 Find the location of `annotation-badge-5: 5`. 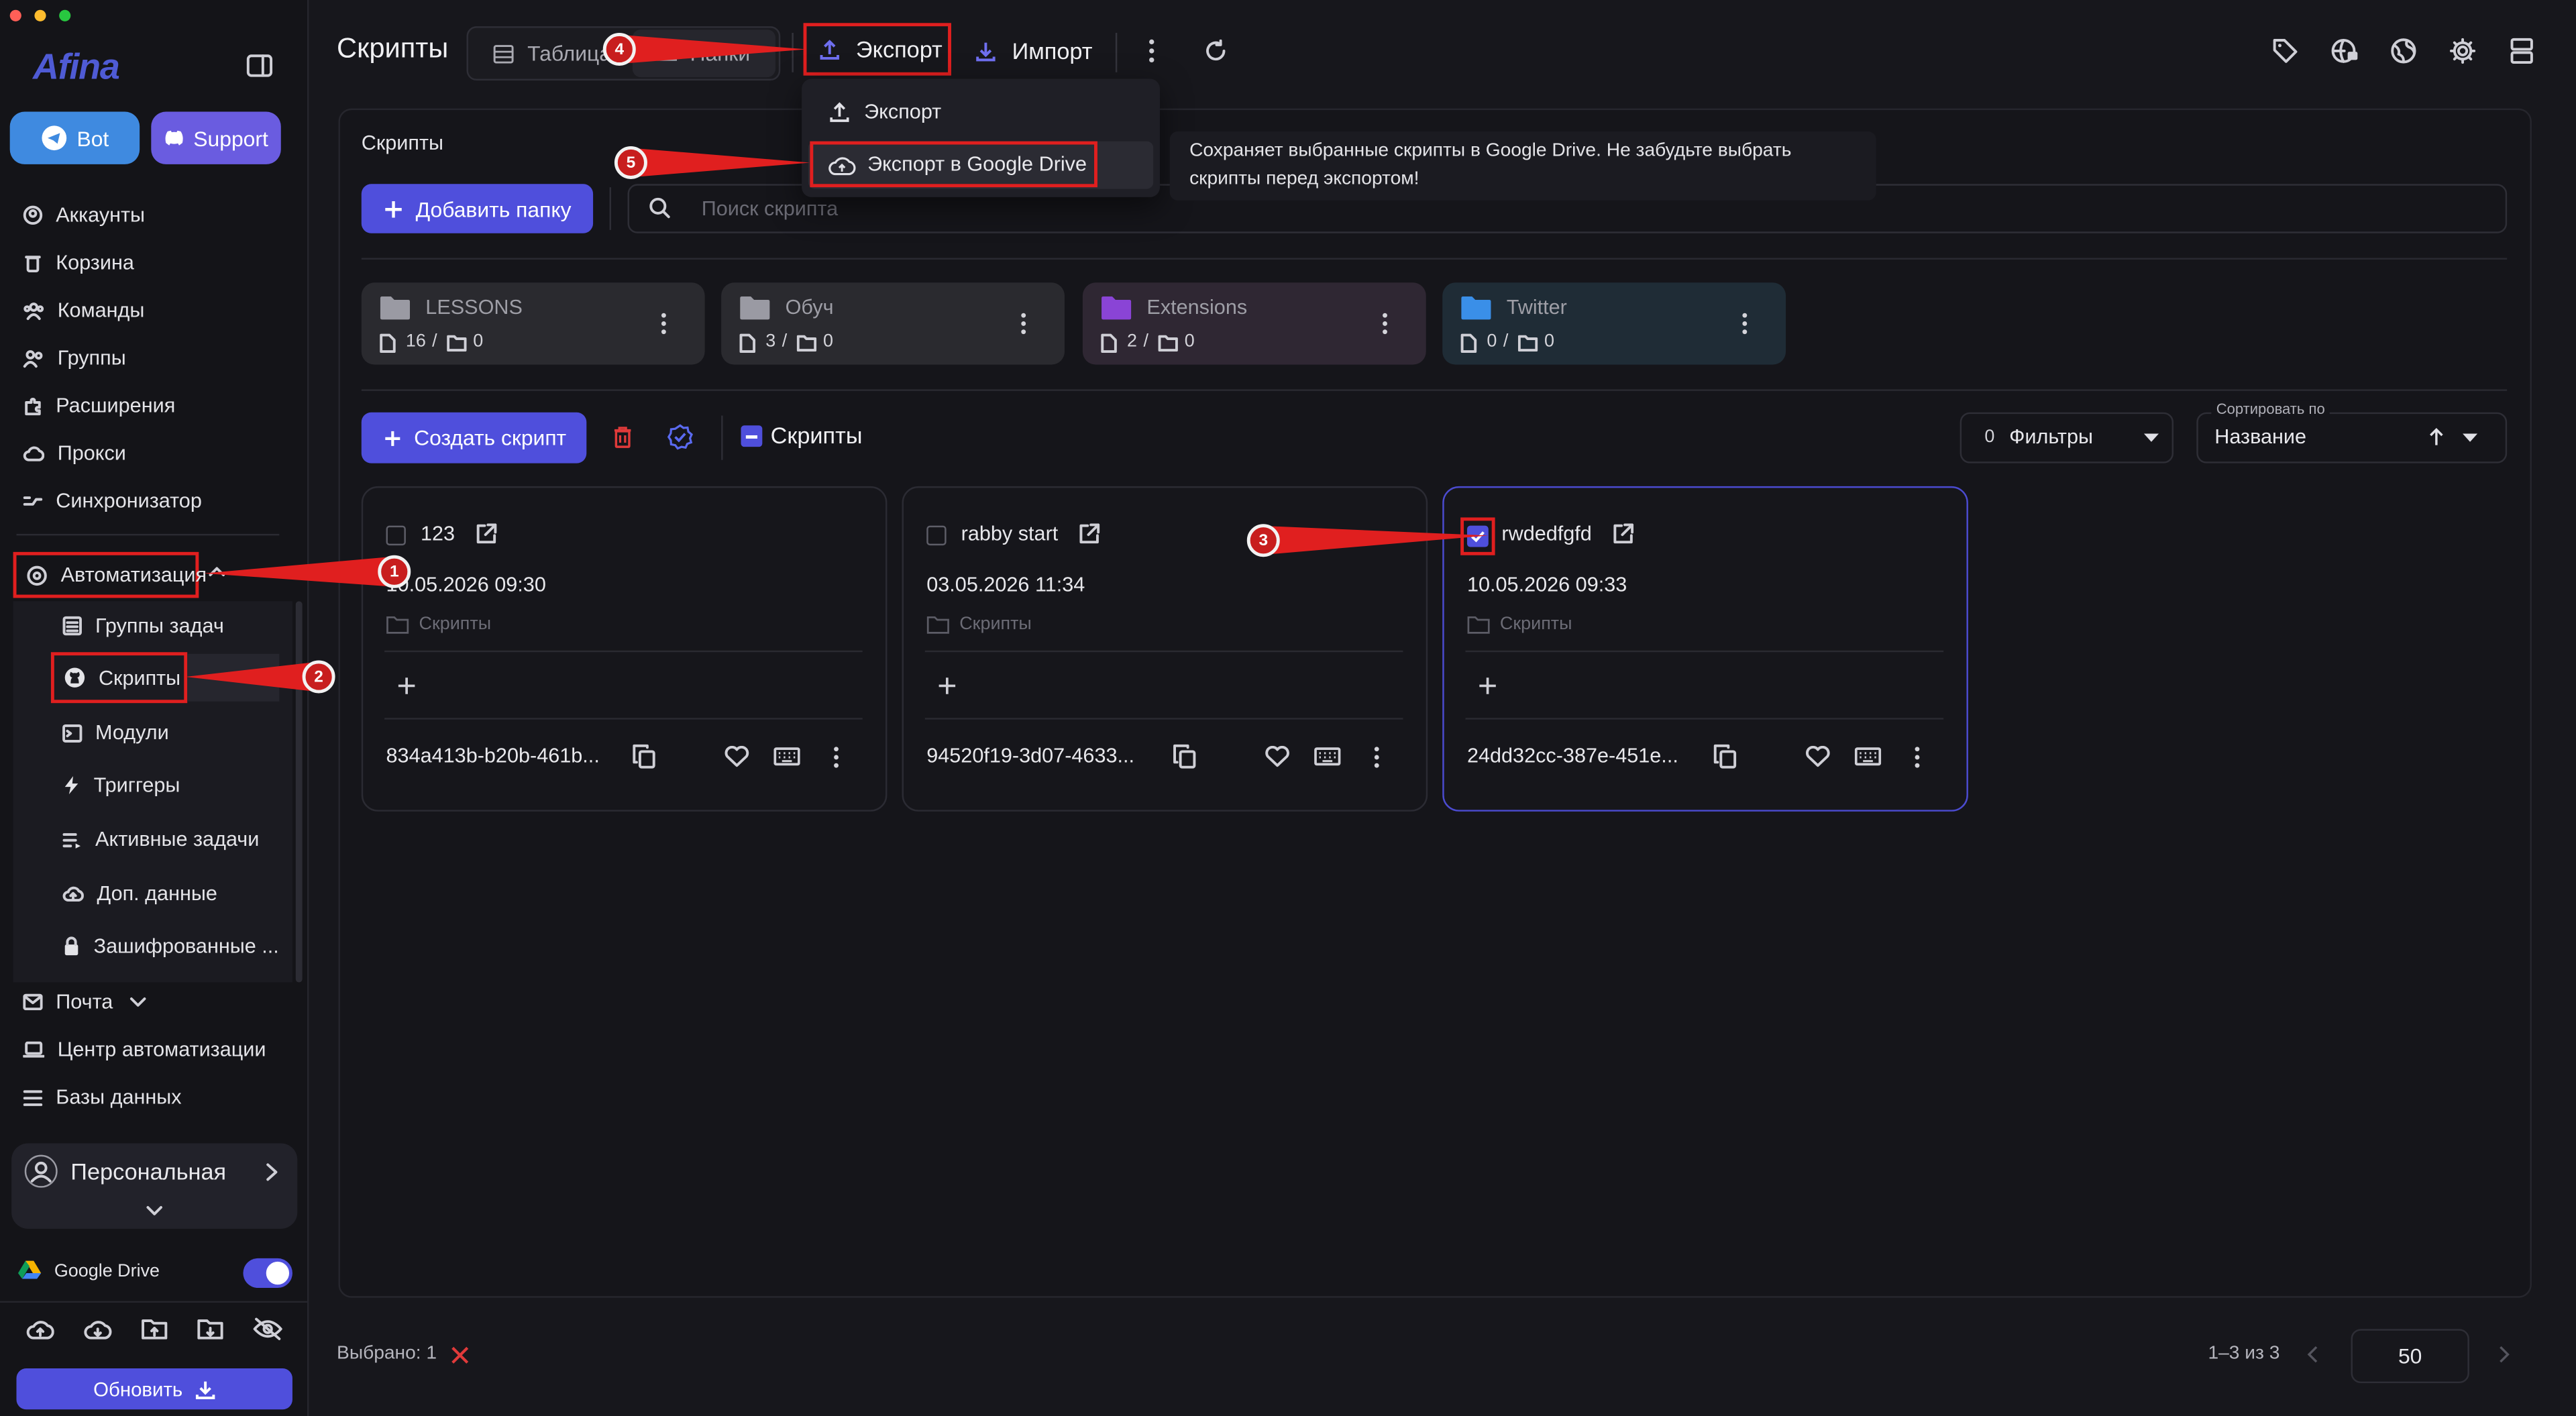

annotation-badge-5: 5 is located at coordinates (630, 163).